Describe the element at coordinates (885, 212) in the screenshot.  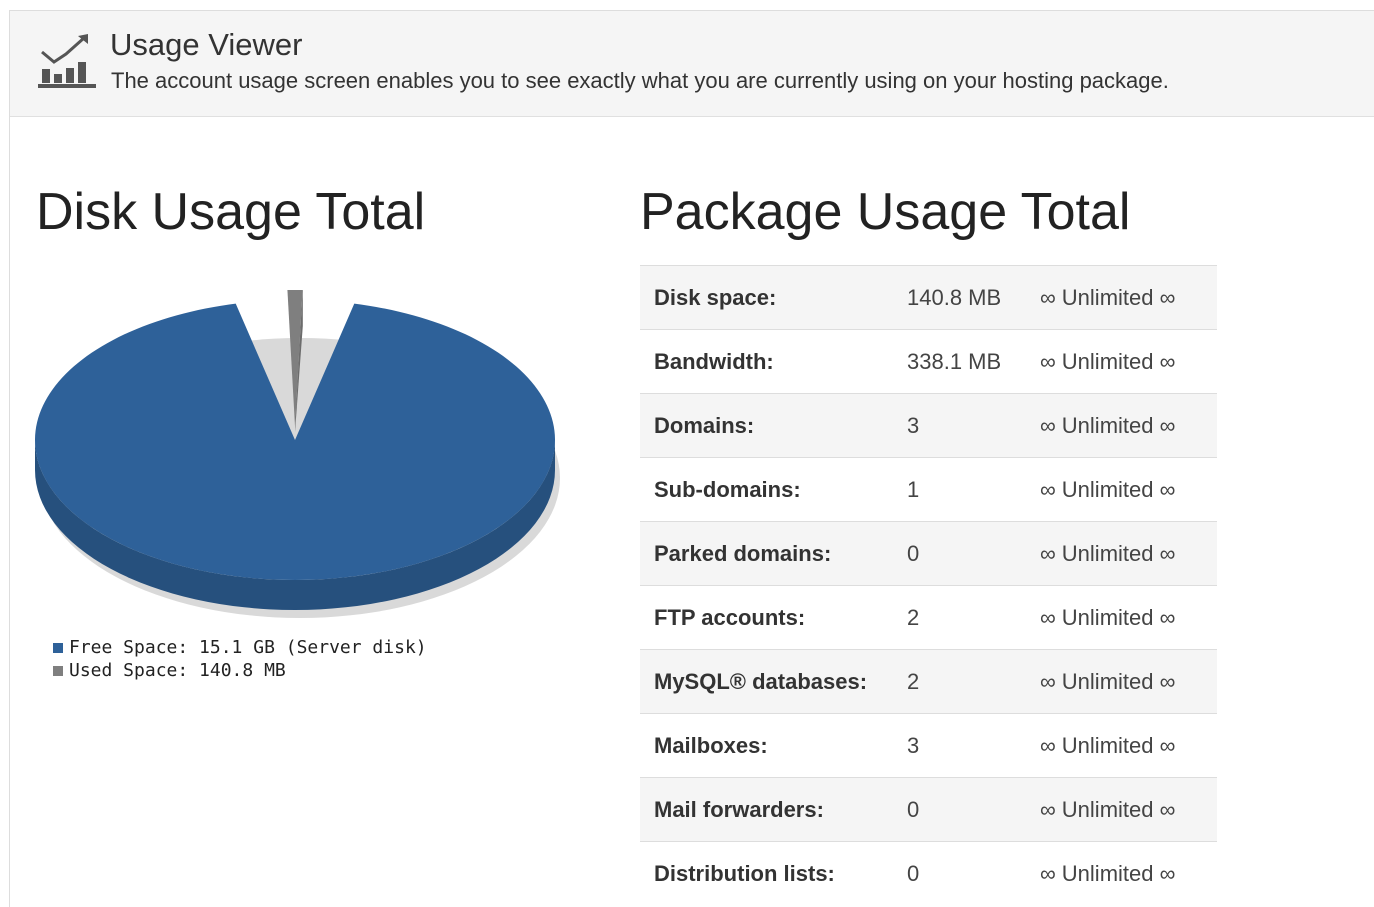
I see `package-usage-title: Package Usage Total` at that location.